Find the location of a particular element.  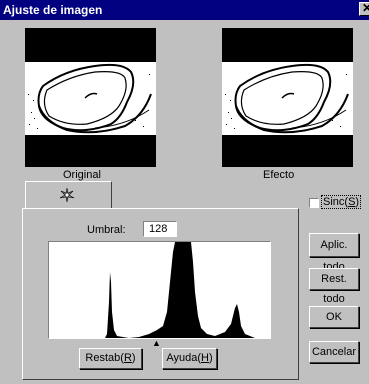

sync-label: Sinc(S) is located at coordinates (341, 202).